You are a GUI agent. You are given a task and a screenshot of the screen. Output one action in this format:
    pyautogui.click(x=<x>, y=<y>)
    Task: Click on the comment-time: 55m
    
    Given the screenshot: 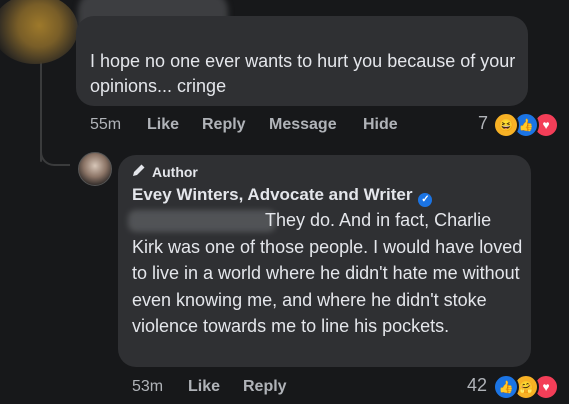 What is the action you would take?
    pyautogui.click(x=105, y=125)
    